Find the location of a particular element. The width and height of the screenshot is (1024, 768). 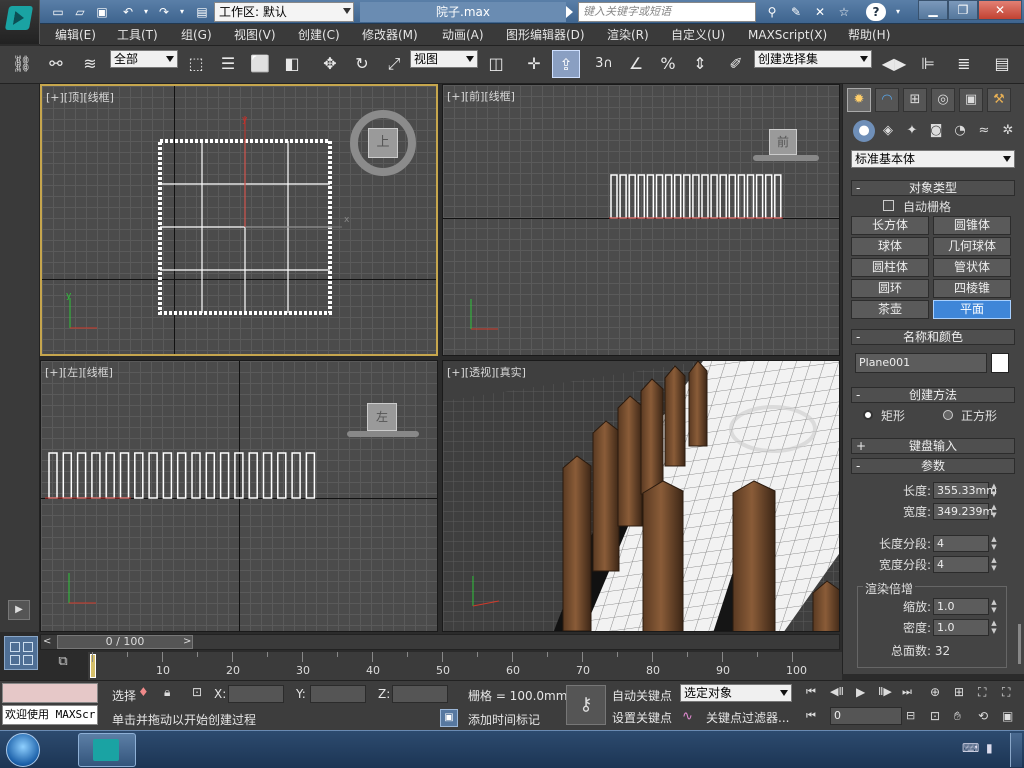

new-file-icon: ▭ is located at coordinates (58, 12).